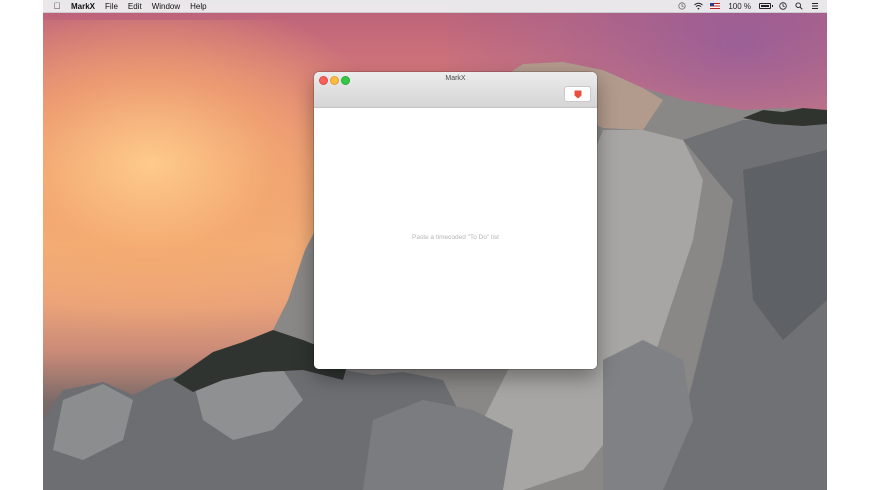  What do you see at coordinates (455, 90) in the screenshot?
I see `window-titlebar: MarkX` at bounding box center [455, 90].